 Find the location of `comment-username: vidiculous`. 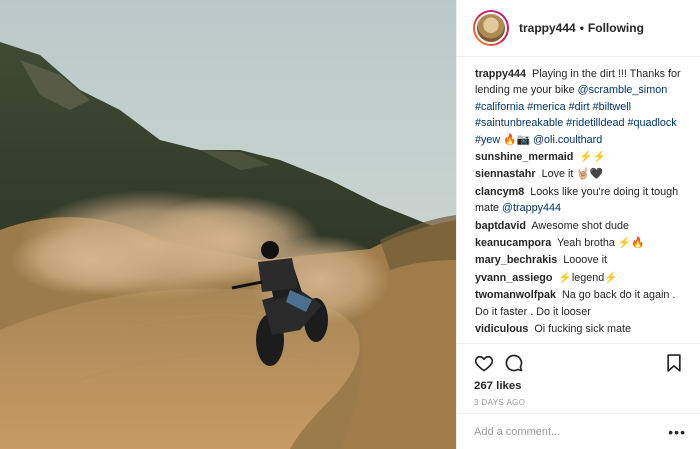

comment-username: vidiculous is located at coordinates (501, 329).